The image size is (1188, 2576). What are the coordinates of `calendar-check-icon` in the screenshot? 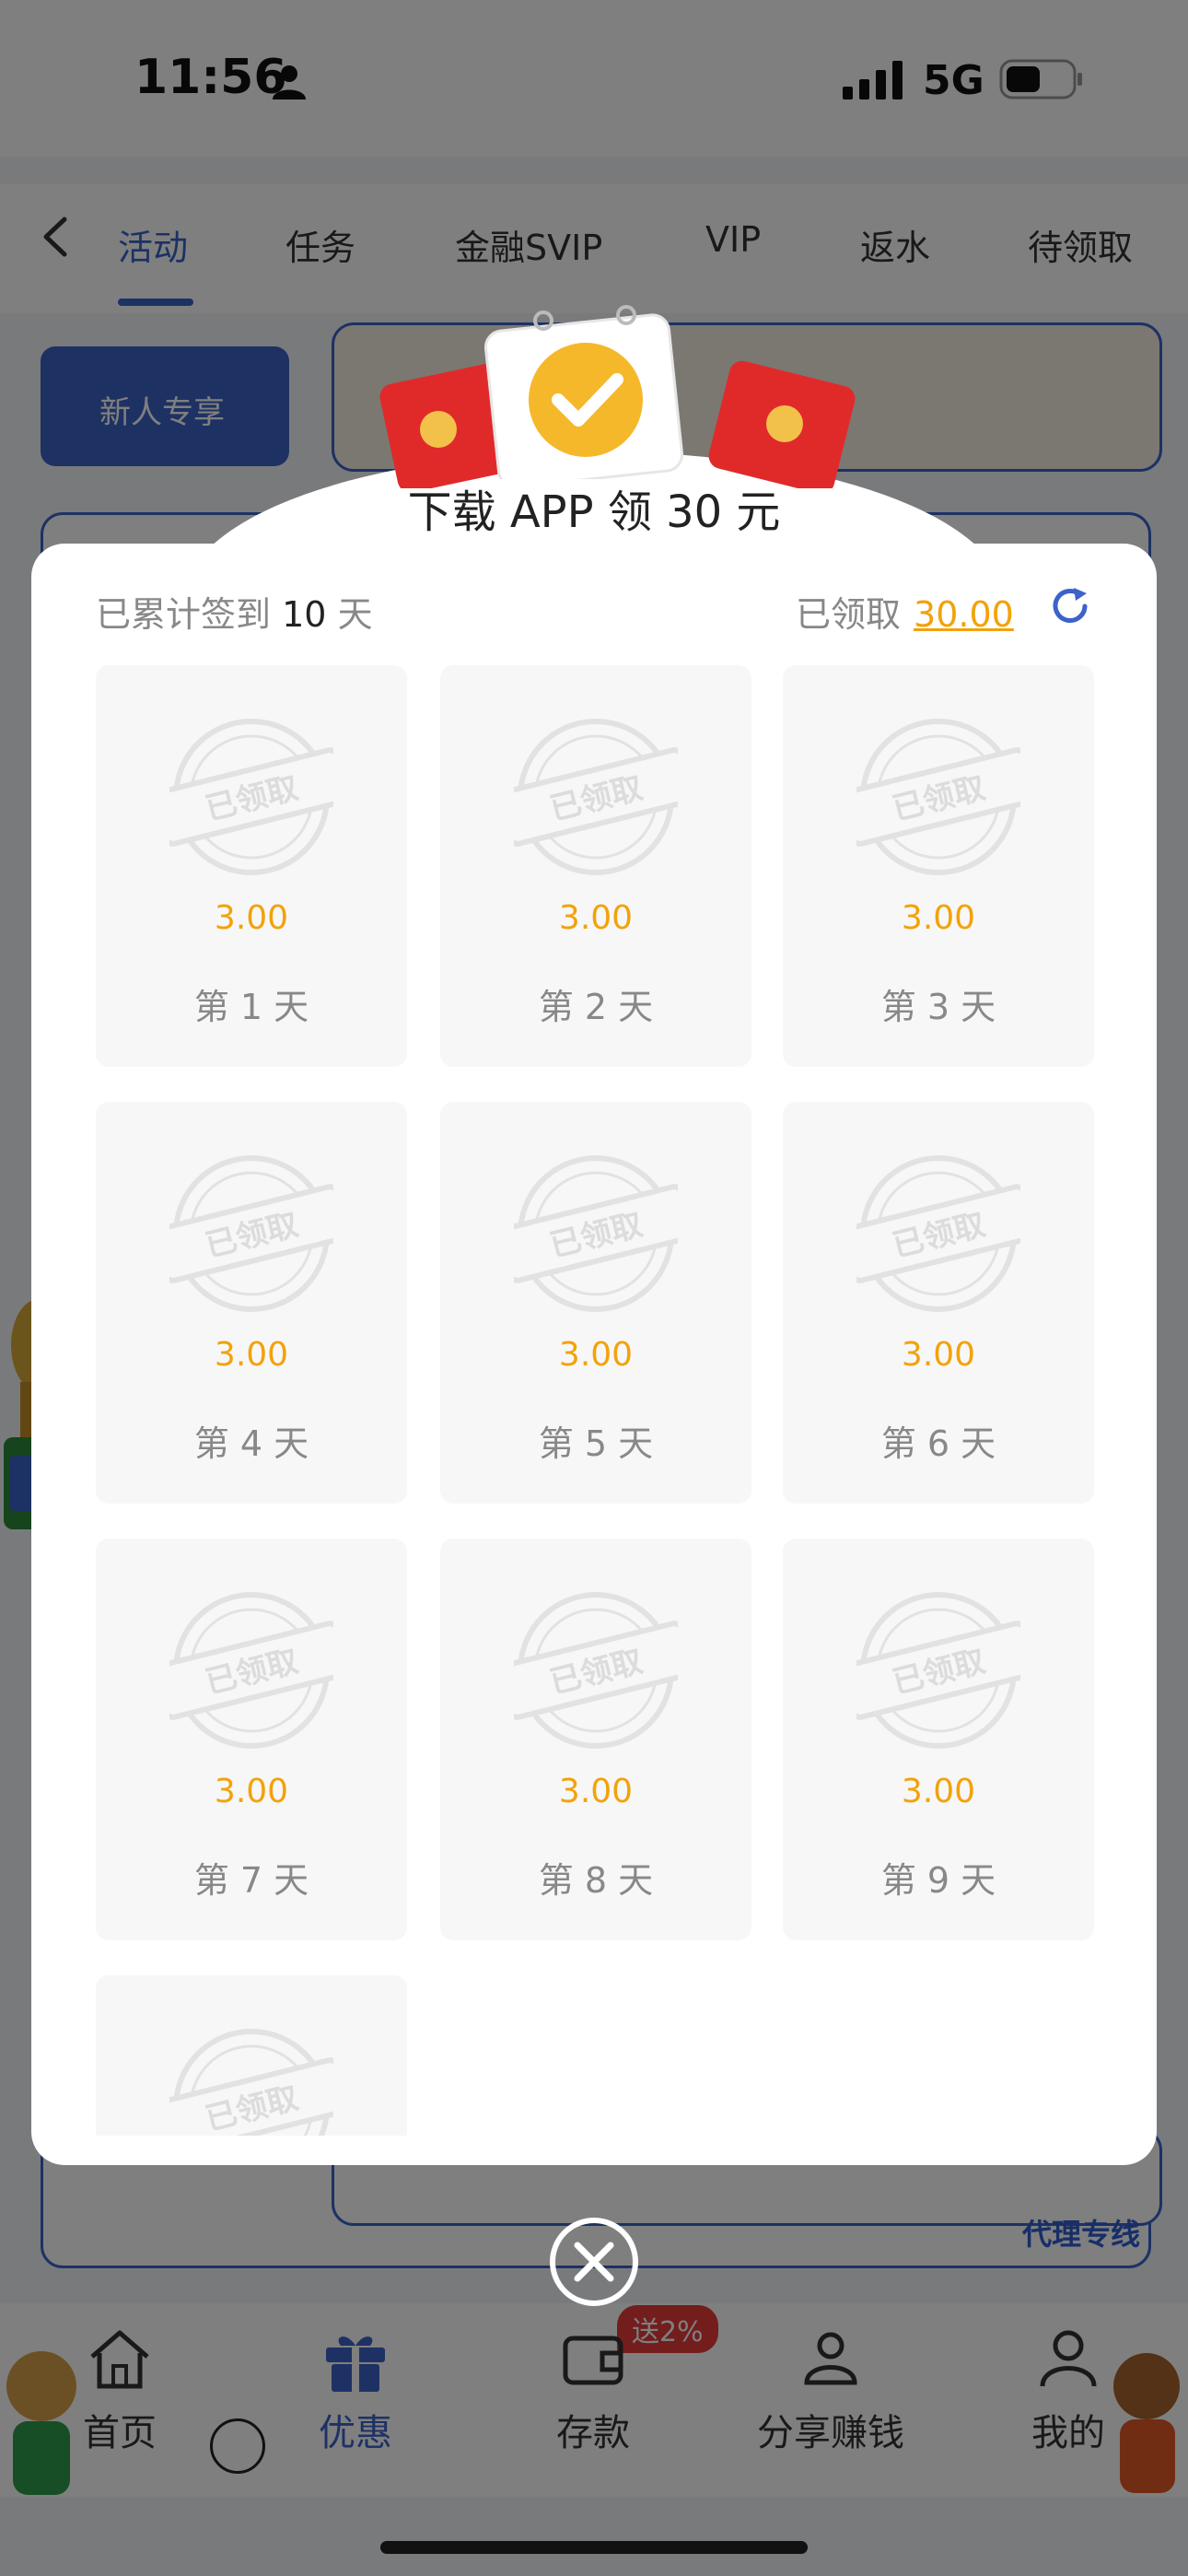 It's located at (583, 392).